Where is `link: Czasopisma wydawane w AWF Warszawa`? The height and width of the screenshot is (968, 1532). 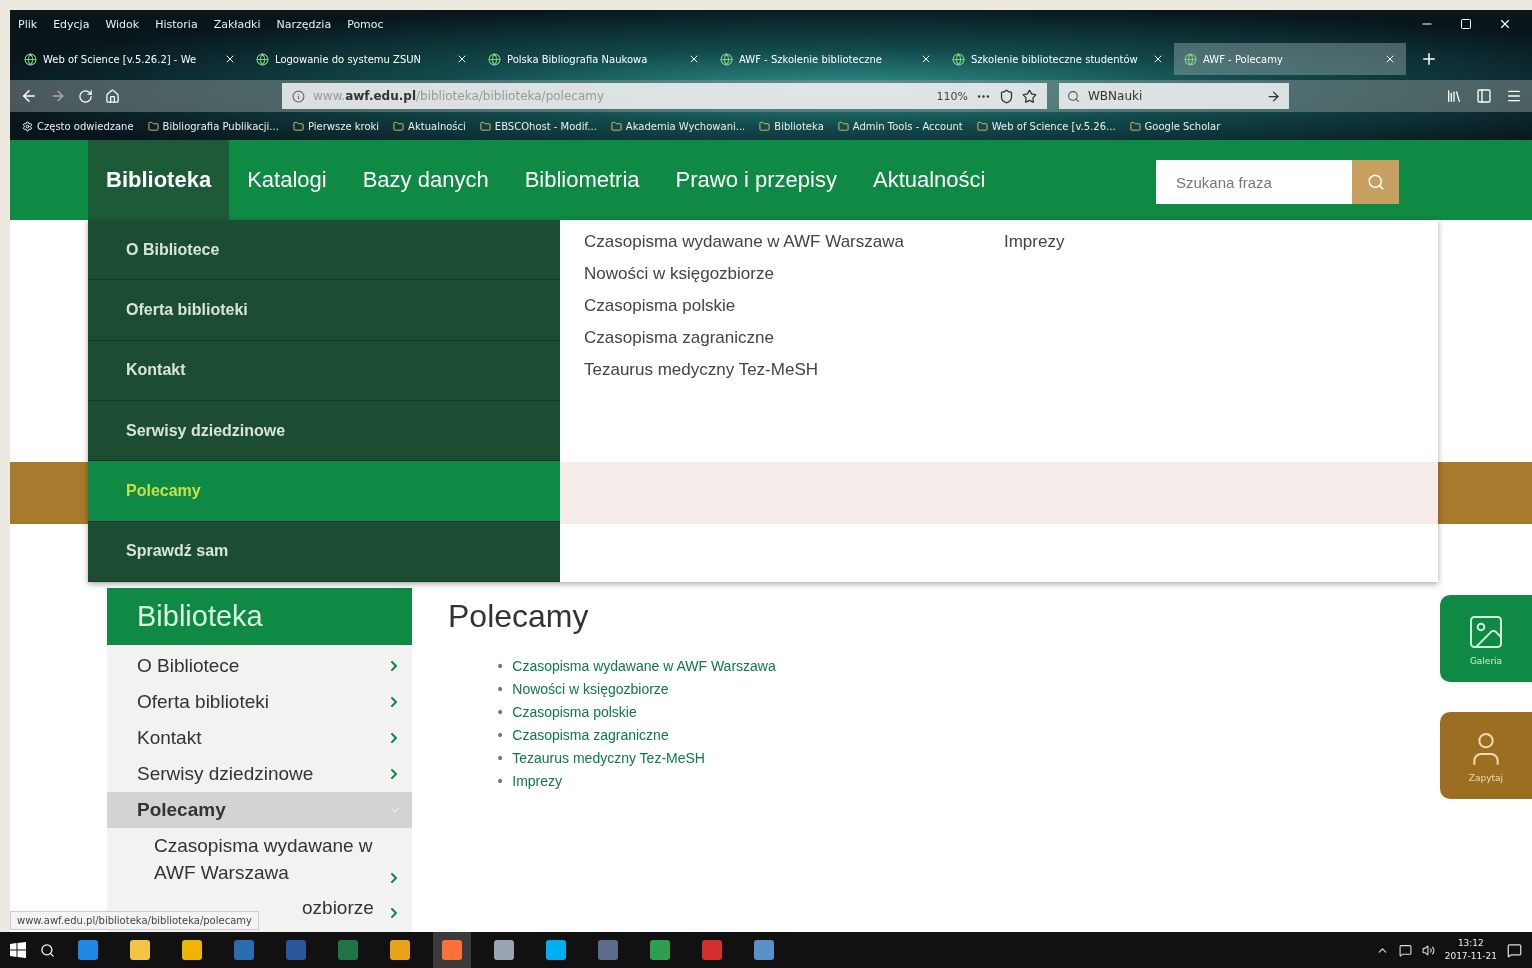
link: Czasopisma wydawane w AWF Warszawa is located at coordinates (644, 666).